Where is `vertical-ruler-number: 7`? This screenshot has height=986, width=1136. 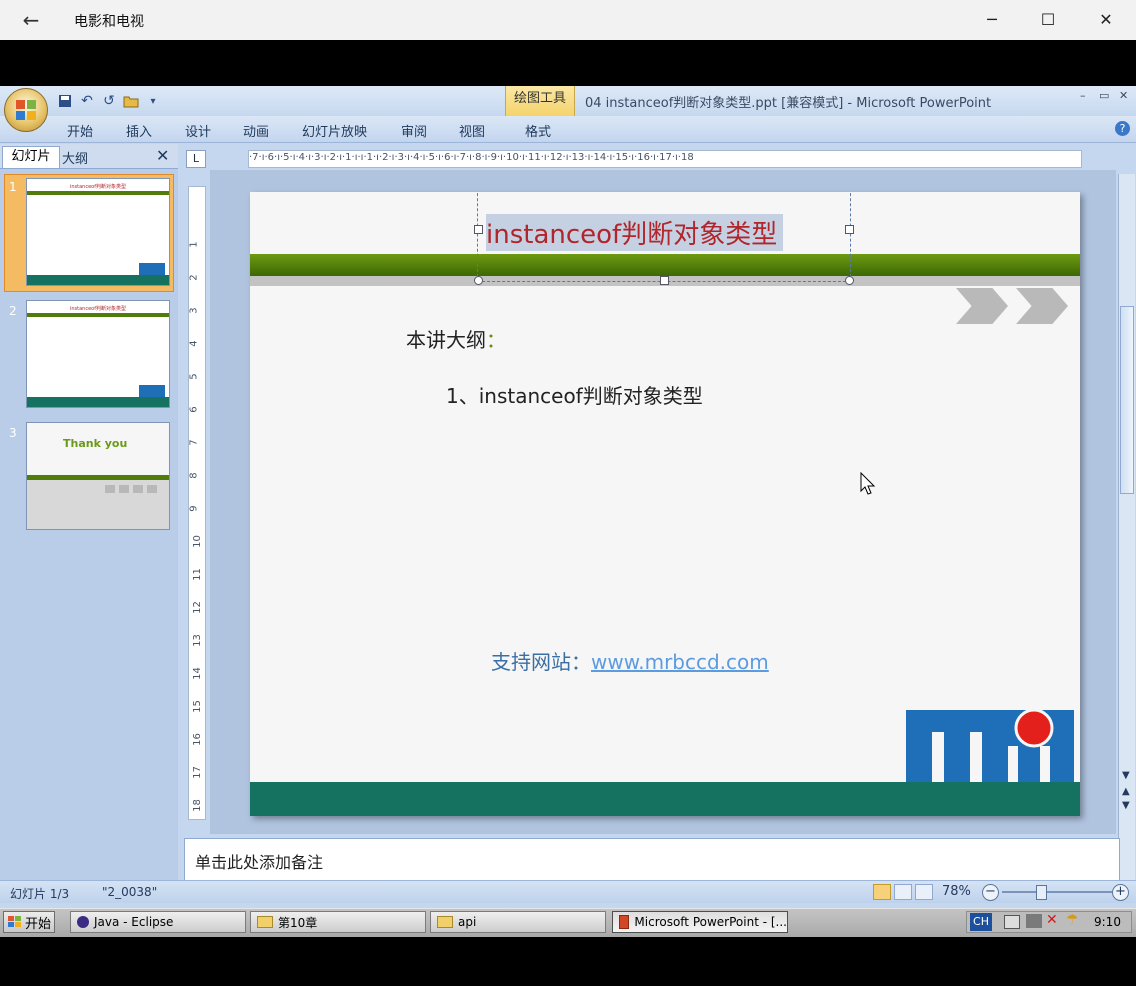
vertical-ruler-number: 7 is located at coordinates (194, 442).